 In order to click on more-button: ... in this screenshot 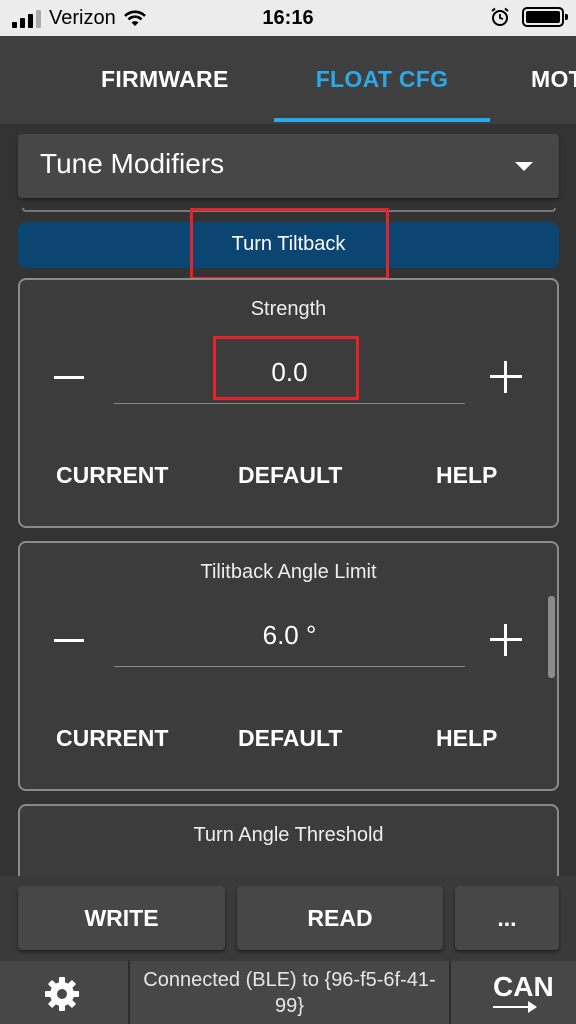, I will do `click(507, 918)`.